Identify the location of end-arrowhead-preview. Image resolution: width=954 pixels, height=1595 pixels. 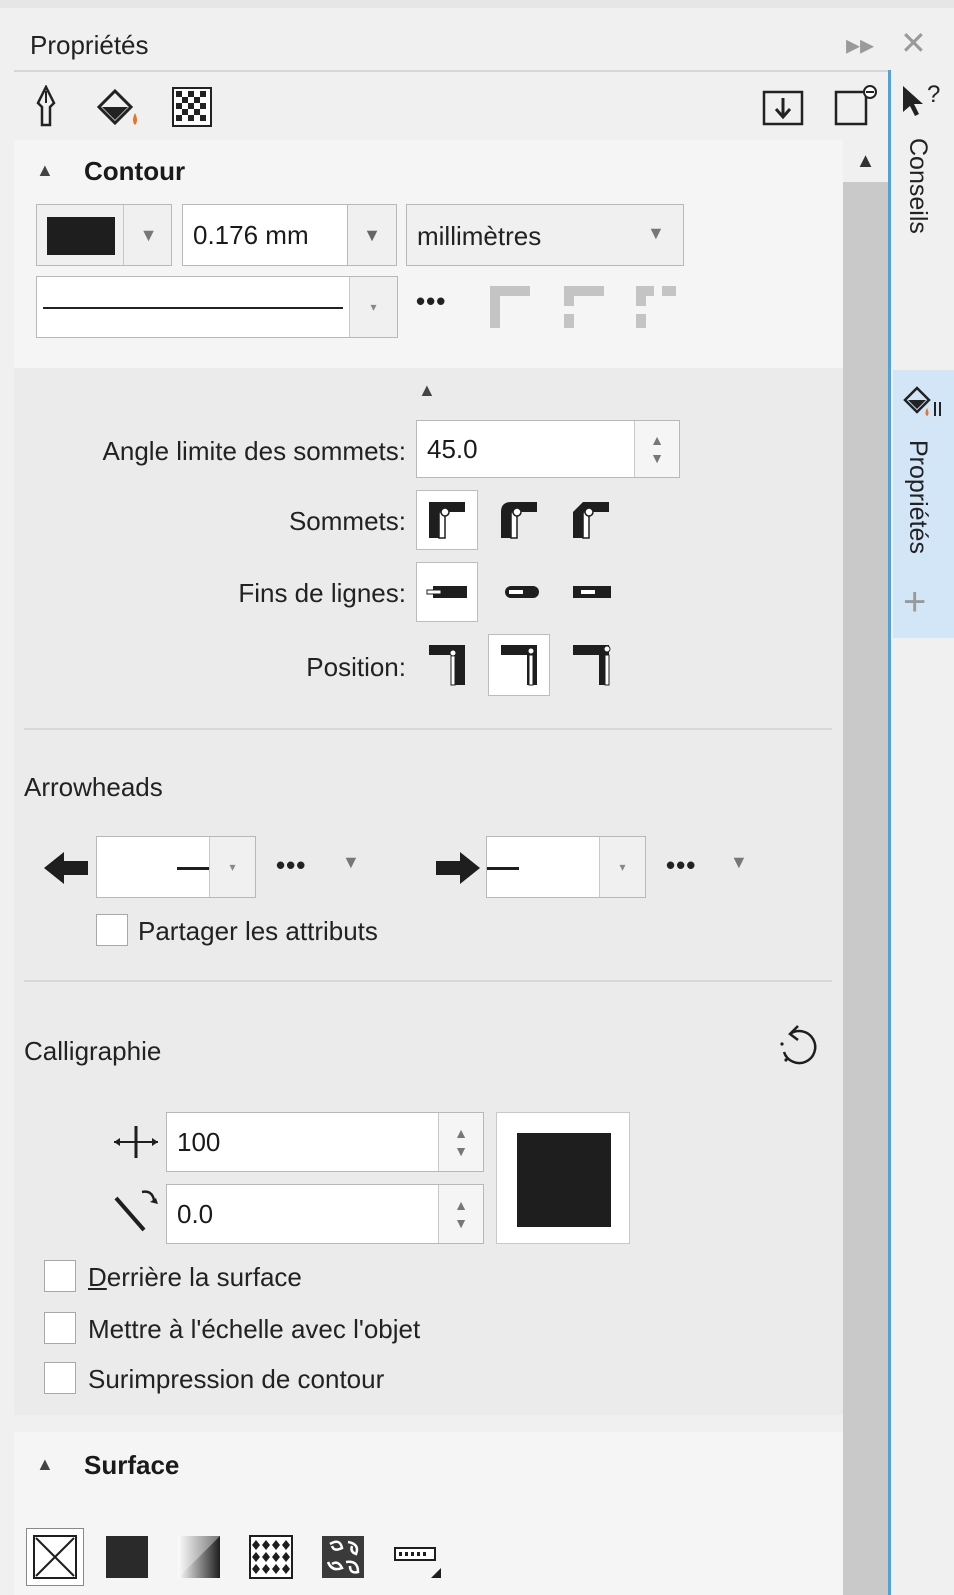
(503, 868).